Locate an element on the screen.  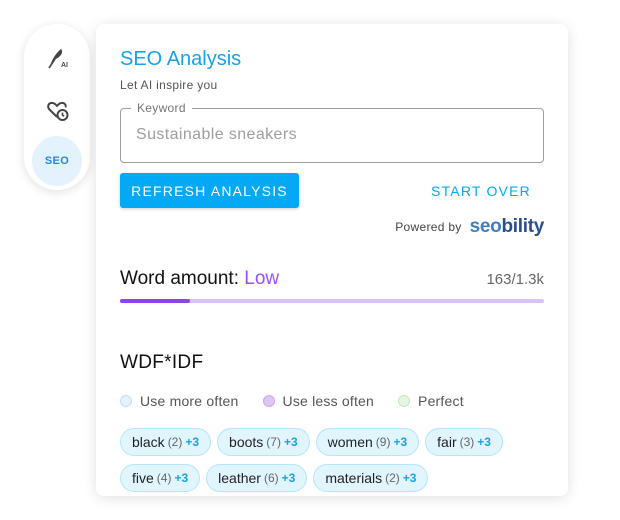
wdf-legend: Use more often Use less often Perfect is located at coordinates (304, 401).